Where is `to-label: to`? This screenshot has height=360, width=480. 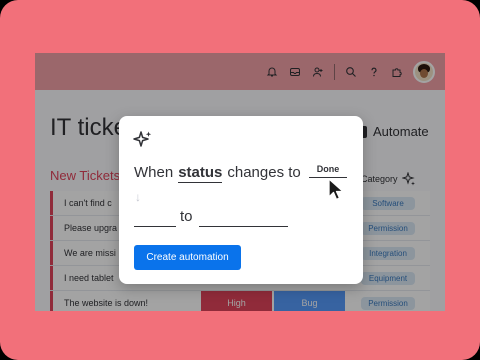
to-label: to is located at coordinates (186, 216).